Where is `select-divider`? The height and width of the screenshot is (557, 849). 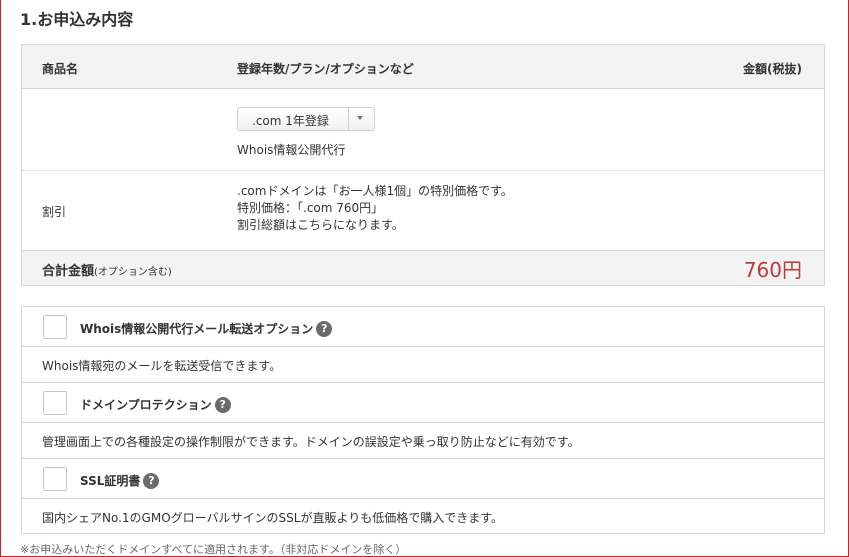 select-divider is located at coordinates (348, 119).